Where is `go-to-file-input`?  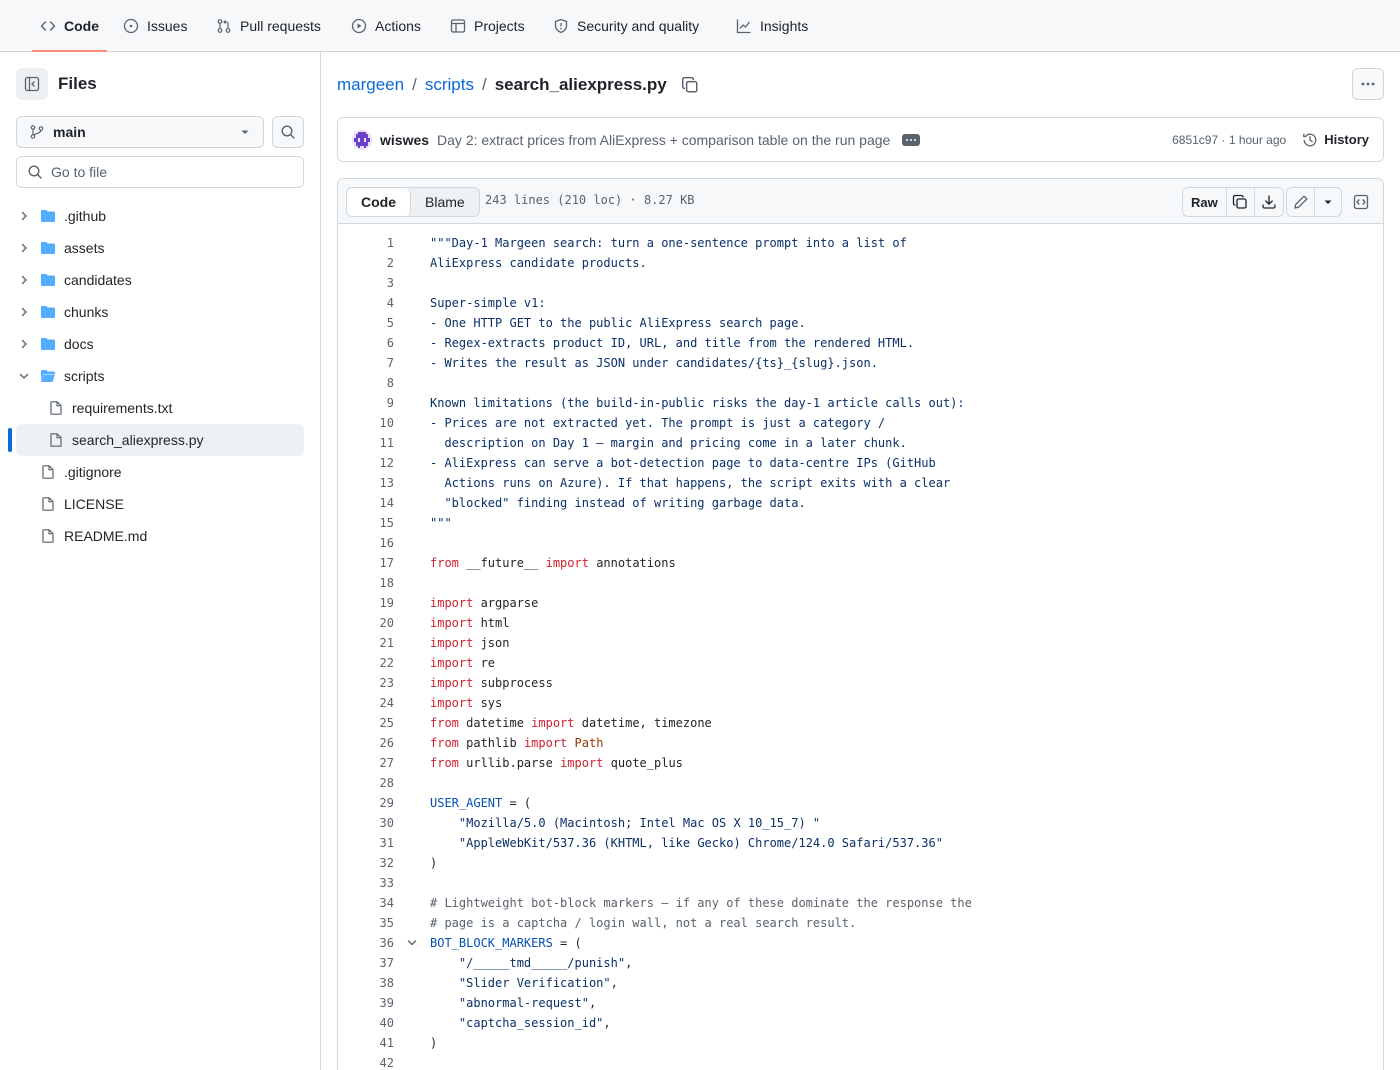 go-to-file-input is located at coordinates (171, 172).